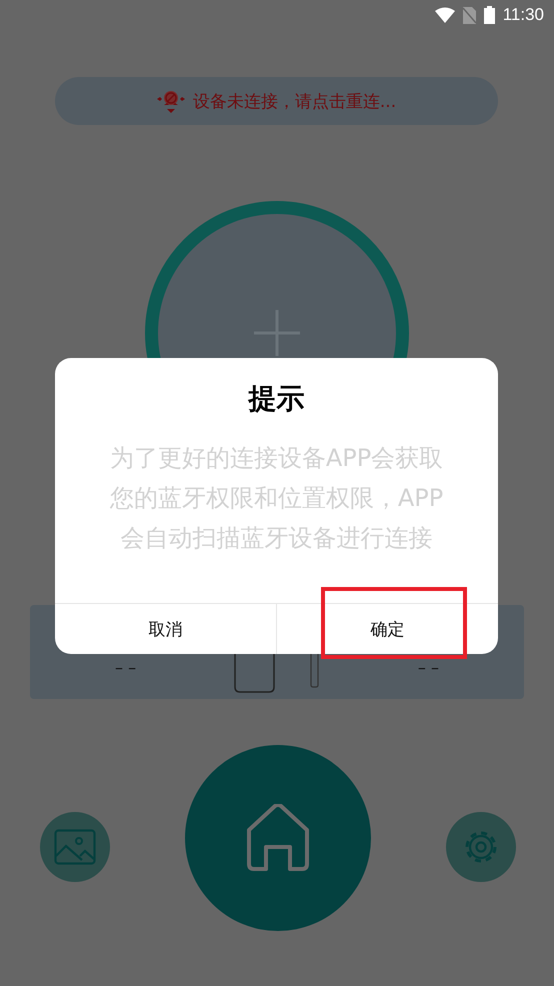  Describe the element at coordinates (170, 101) in the screenshot. I see `device-disconnected-icon` at that location.